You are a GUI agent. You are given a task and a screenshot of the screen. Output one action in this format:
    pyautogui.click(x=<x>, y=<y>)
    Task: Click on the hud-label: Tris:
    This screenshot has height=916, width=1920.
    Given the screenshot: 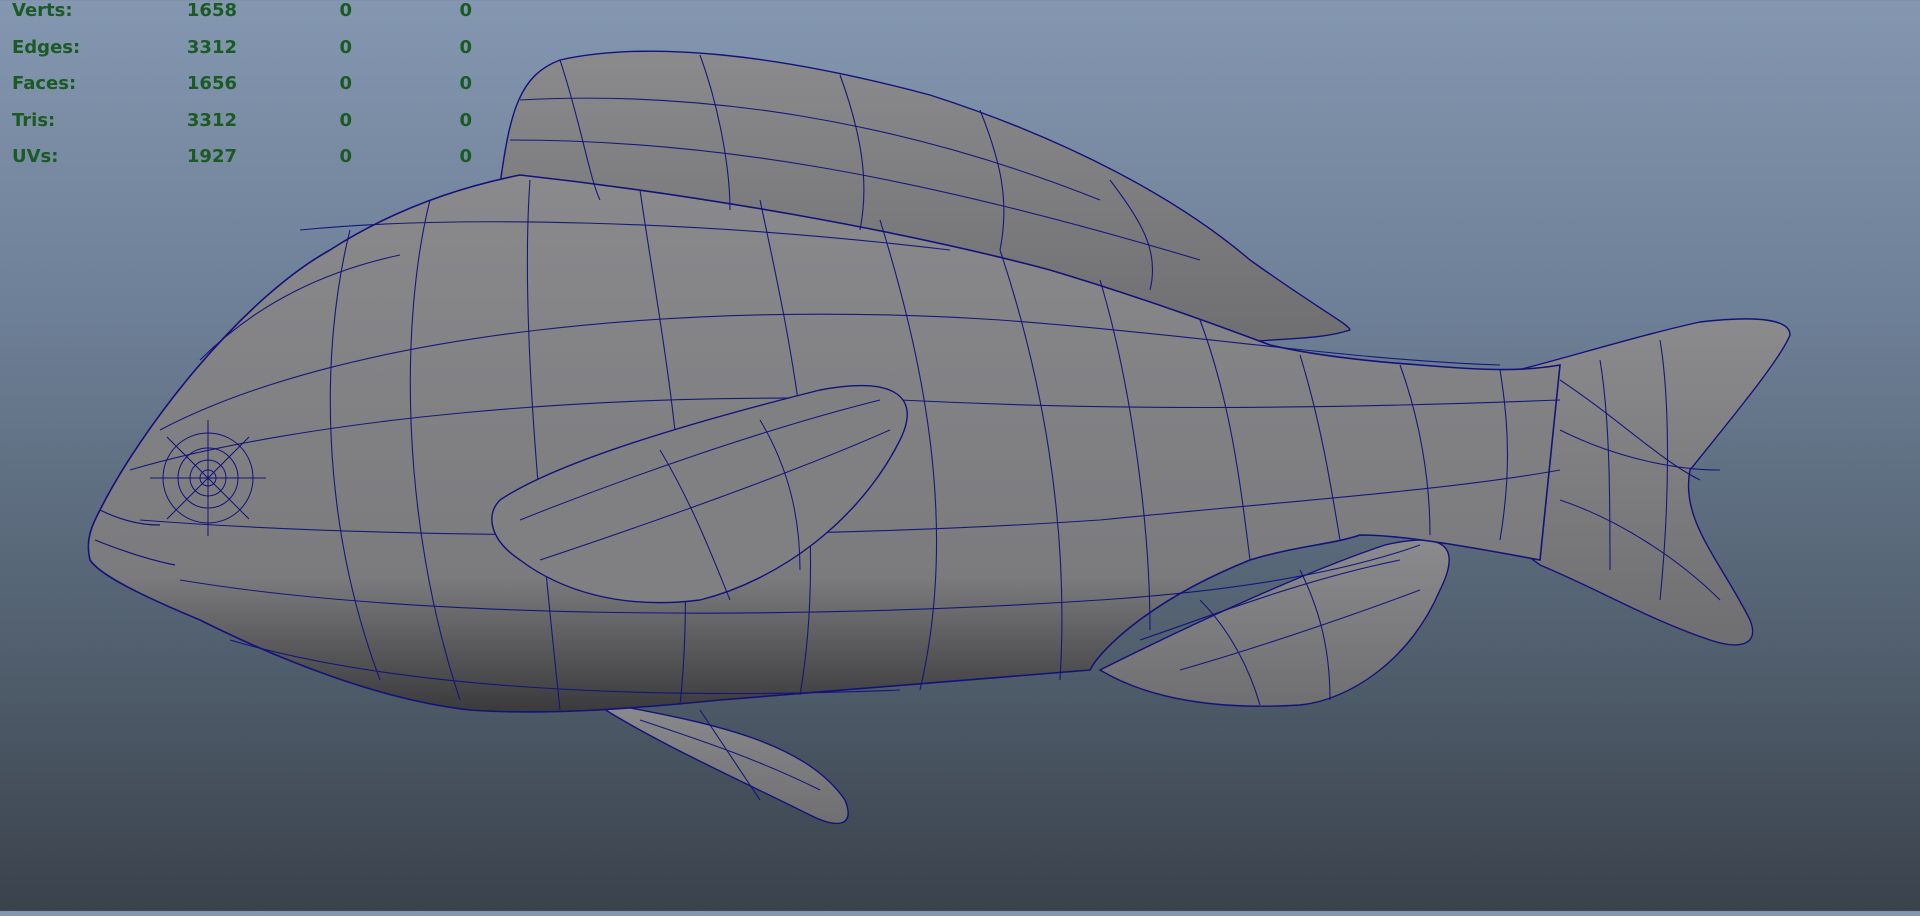 What is the action you would take?
    pyautogui.click(x=34, y=120)
    